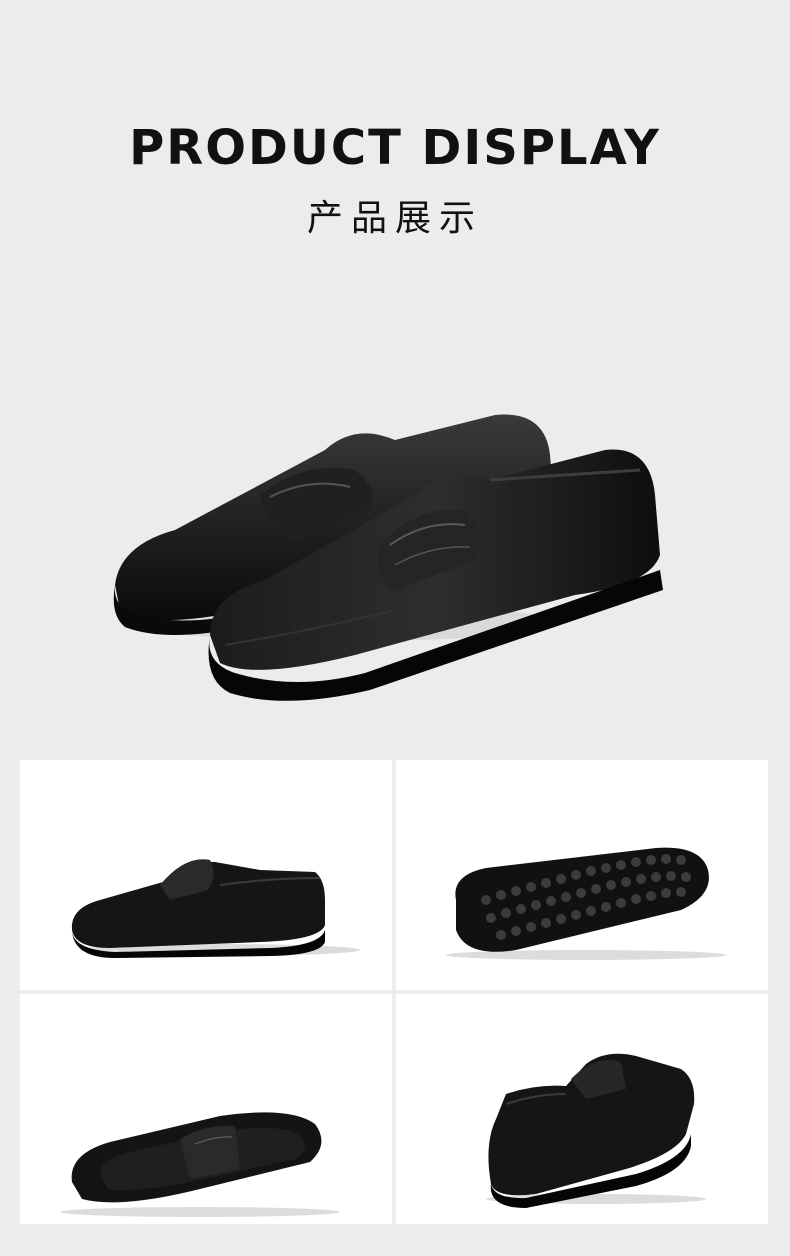 The width and height of the screenshot is (790, 1256). I want to click on page-subtitle: 产品展示, so click(394, 218).